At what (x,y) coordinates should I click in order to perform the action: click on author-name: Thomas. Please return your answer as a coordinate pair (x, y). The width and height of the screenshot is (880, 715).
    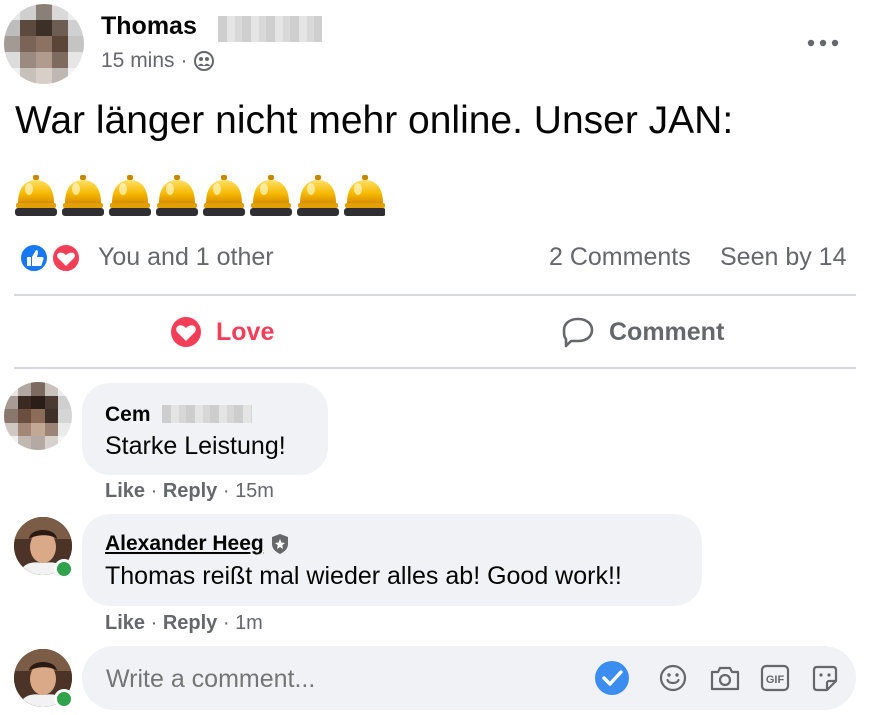
    Looking at the image, I should click on (149, 26).